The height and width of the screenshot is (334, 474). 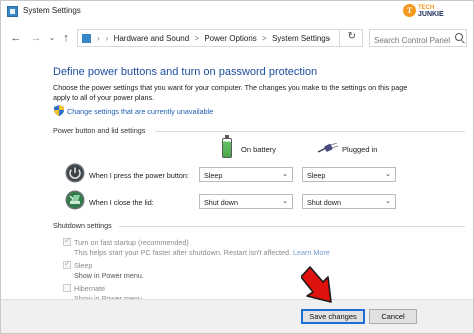 What do you see at coordinates (36, 38) in the screenshot?
I see `arrow-right-icon: →` at bounding box center [36, 38].